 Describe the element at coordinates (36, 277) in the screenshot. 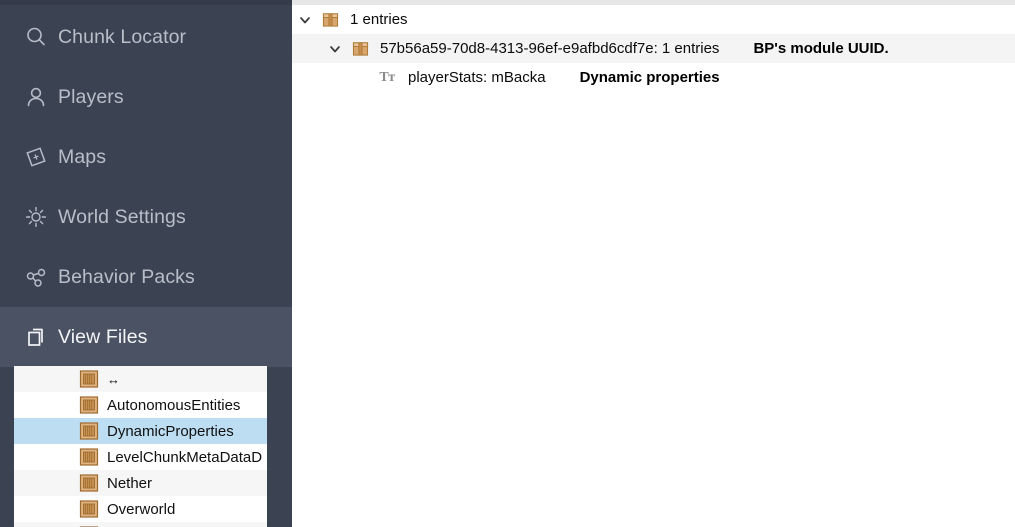

I see `share-nodes-icon` at that location.